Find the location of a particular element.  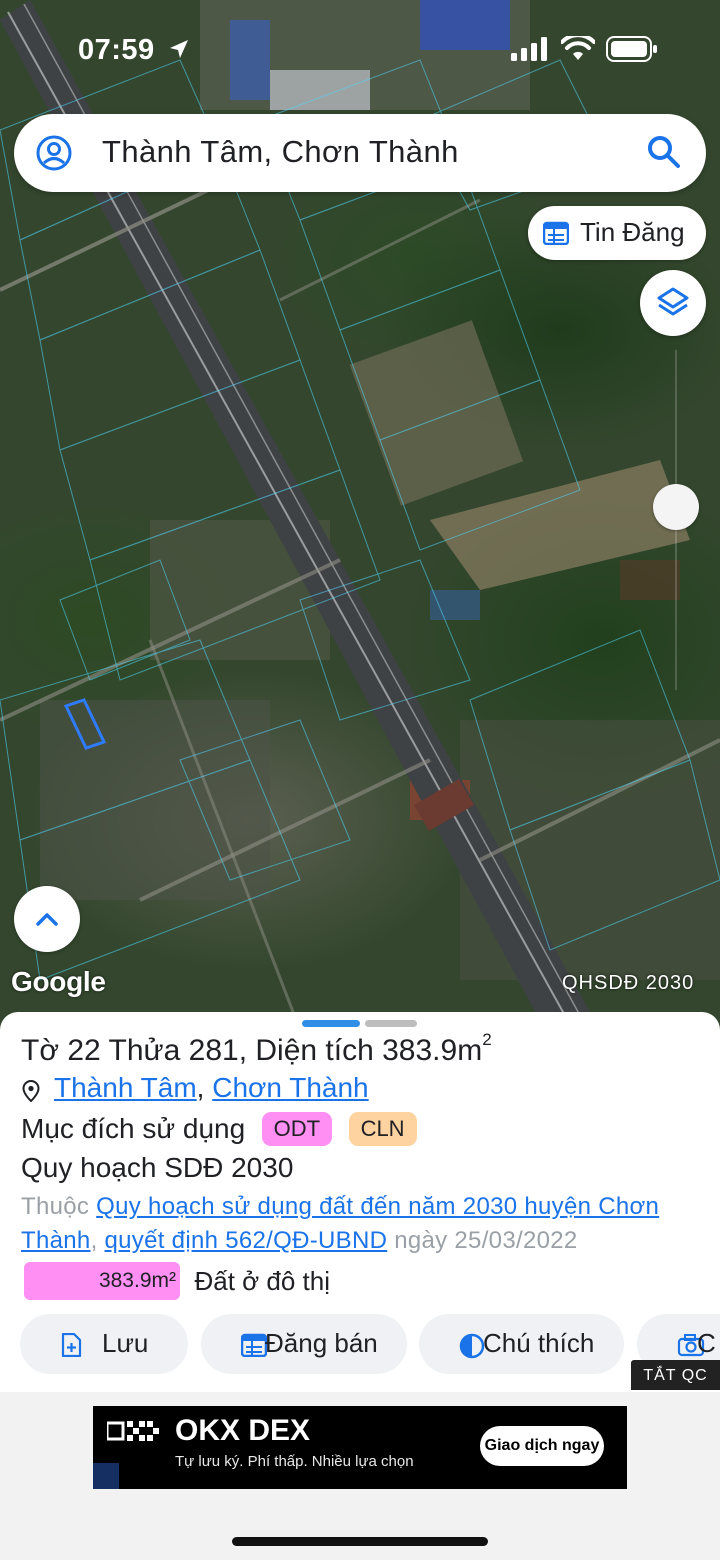

status-bar: 07:59 is located at coordinates (360, 50).